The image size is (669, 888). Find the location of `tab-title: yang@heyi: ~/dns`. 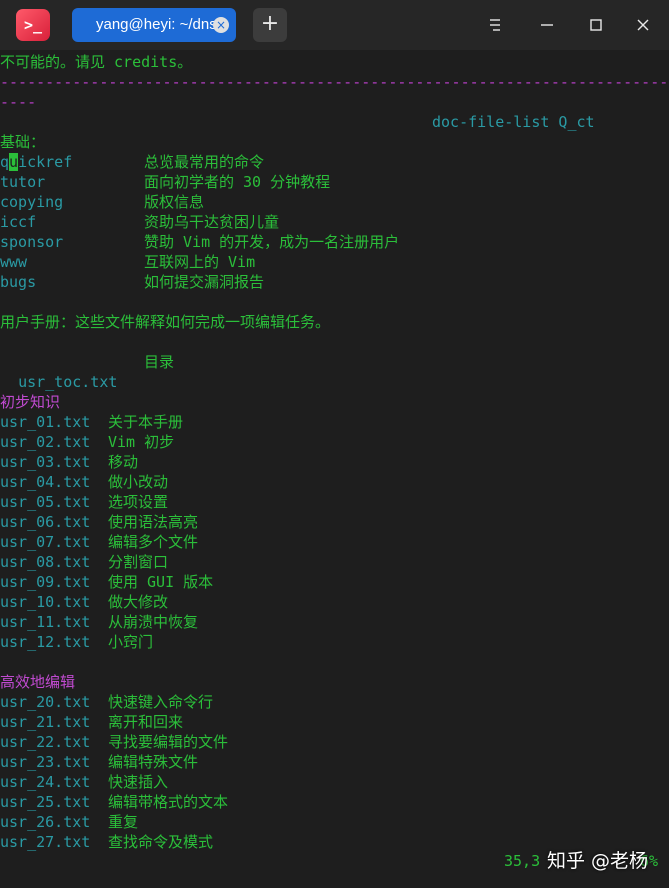

tab-title: yang@heyi: ~/dns is located at coordinates (156, 24).